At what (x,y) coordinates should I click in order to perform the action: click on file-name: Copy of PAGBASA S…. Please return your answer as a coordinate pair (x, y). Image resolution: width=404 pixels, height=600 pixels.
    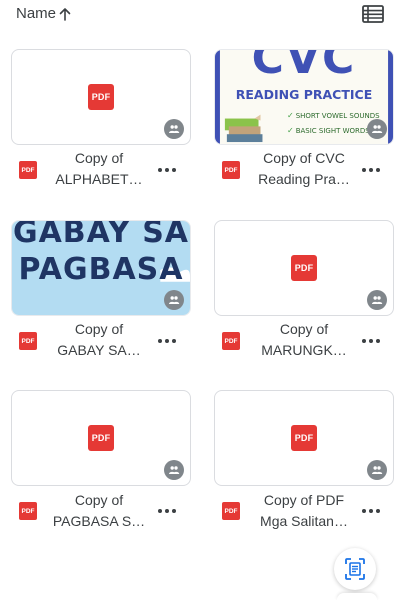
    Looking at the image, I should click on (99, 511).